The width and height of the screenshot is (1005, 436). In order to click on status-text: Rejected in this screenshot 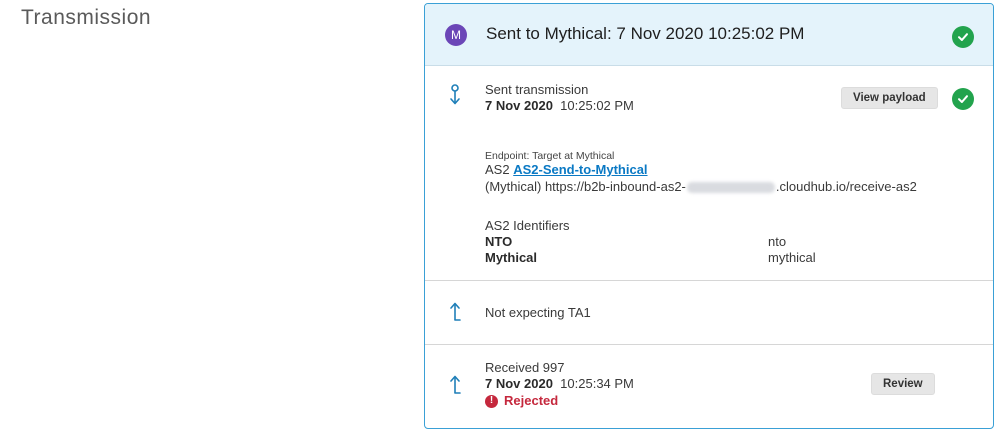, I will do `click(531, 400)`.